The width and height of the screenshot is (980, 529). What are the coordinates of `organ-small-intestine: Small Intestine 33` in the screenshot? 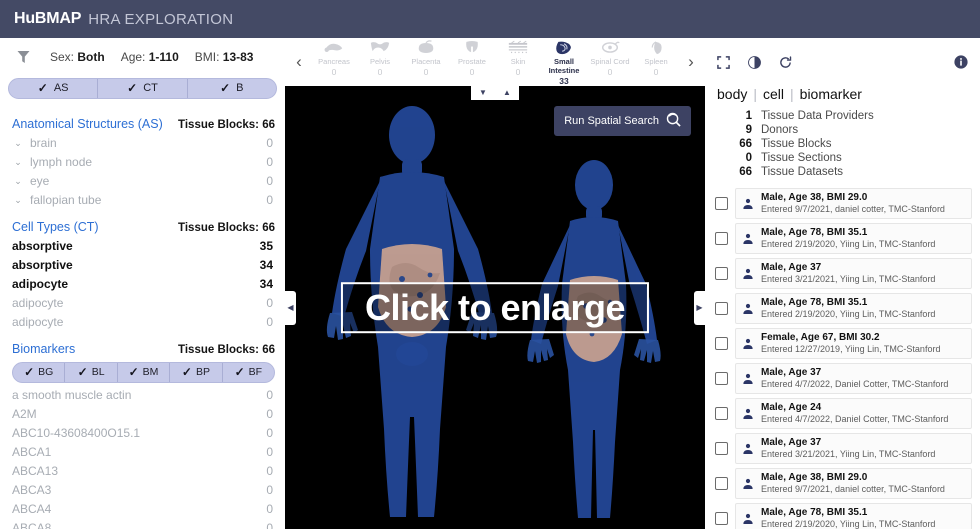 It's located at (564, 62).